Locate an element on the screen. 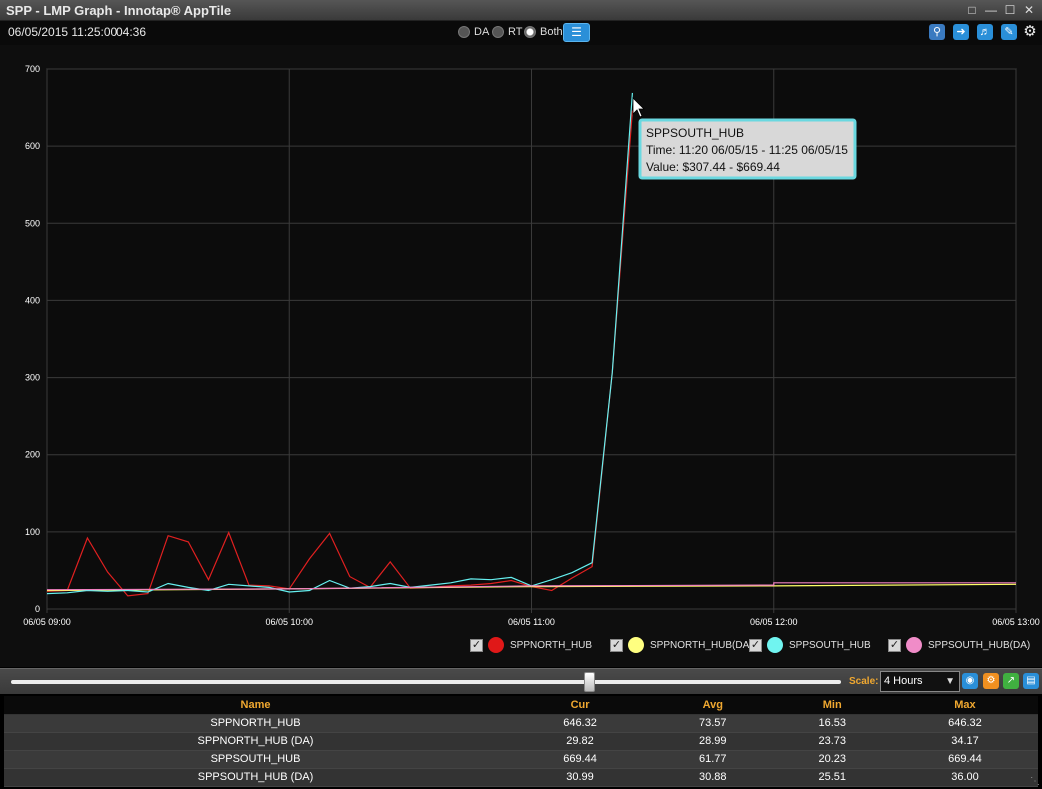 This screenshot has width=1042, height=789. col-header-max: Max is located at coordinates (964, 705).